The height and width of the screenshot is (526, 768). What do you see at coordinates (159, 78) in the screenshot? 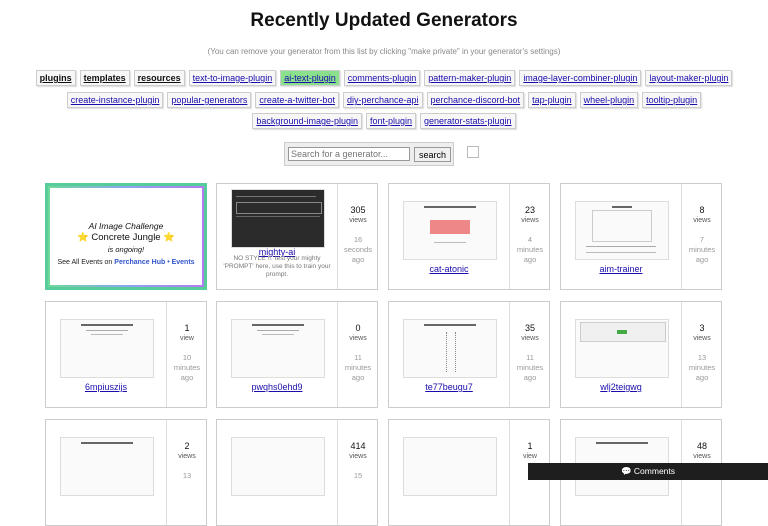
I see `tag-resources: resources` at bounding box center [159, 78].